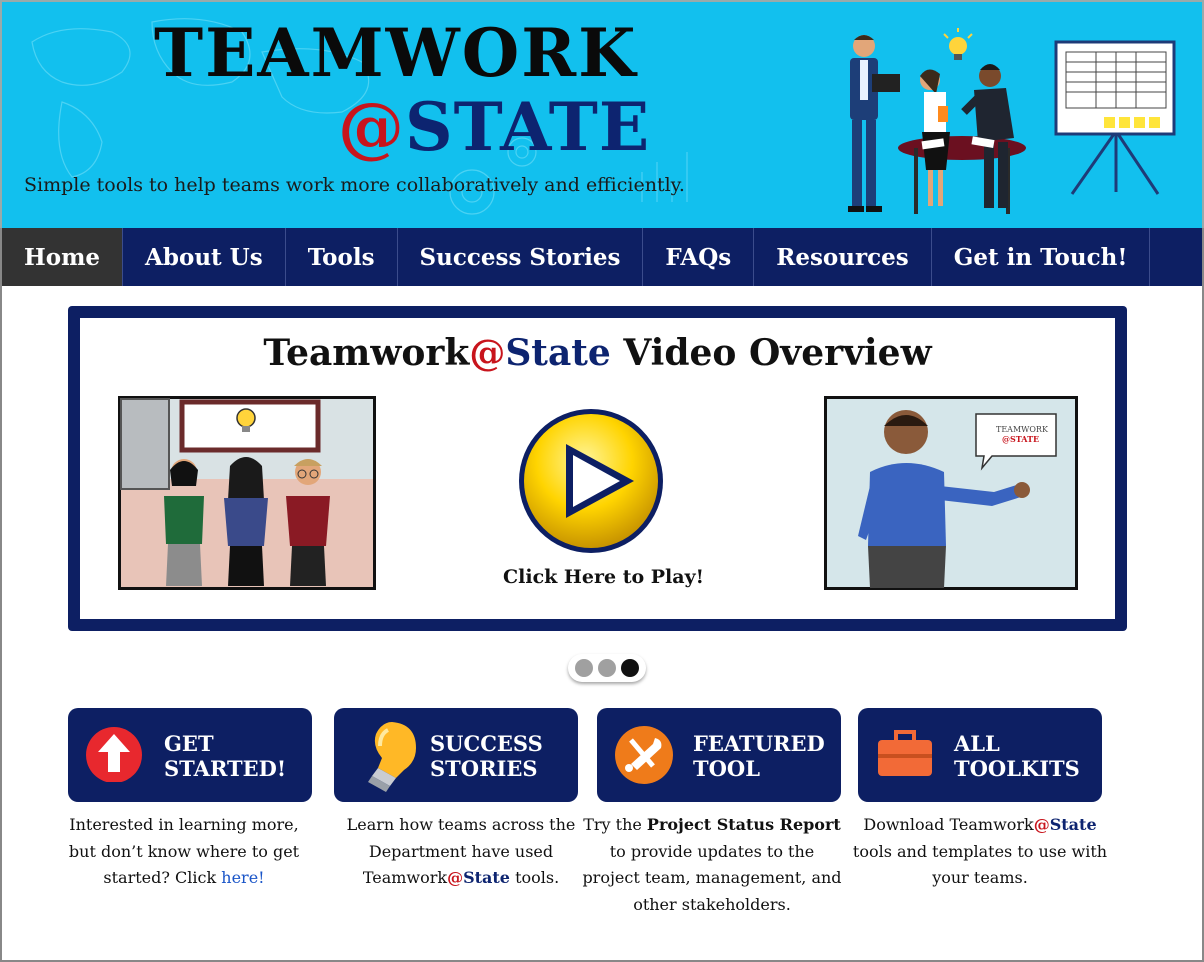  Describe the element at coordinates (644, 755) in the screenshot. I see `tools-icon` at that location.